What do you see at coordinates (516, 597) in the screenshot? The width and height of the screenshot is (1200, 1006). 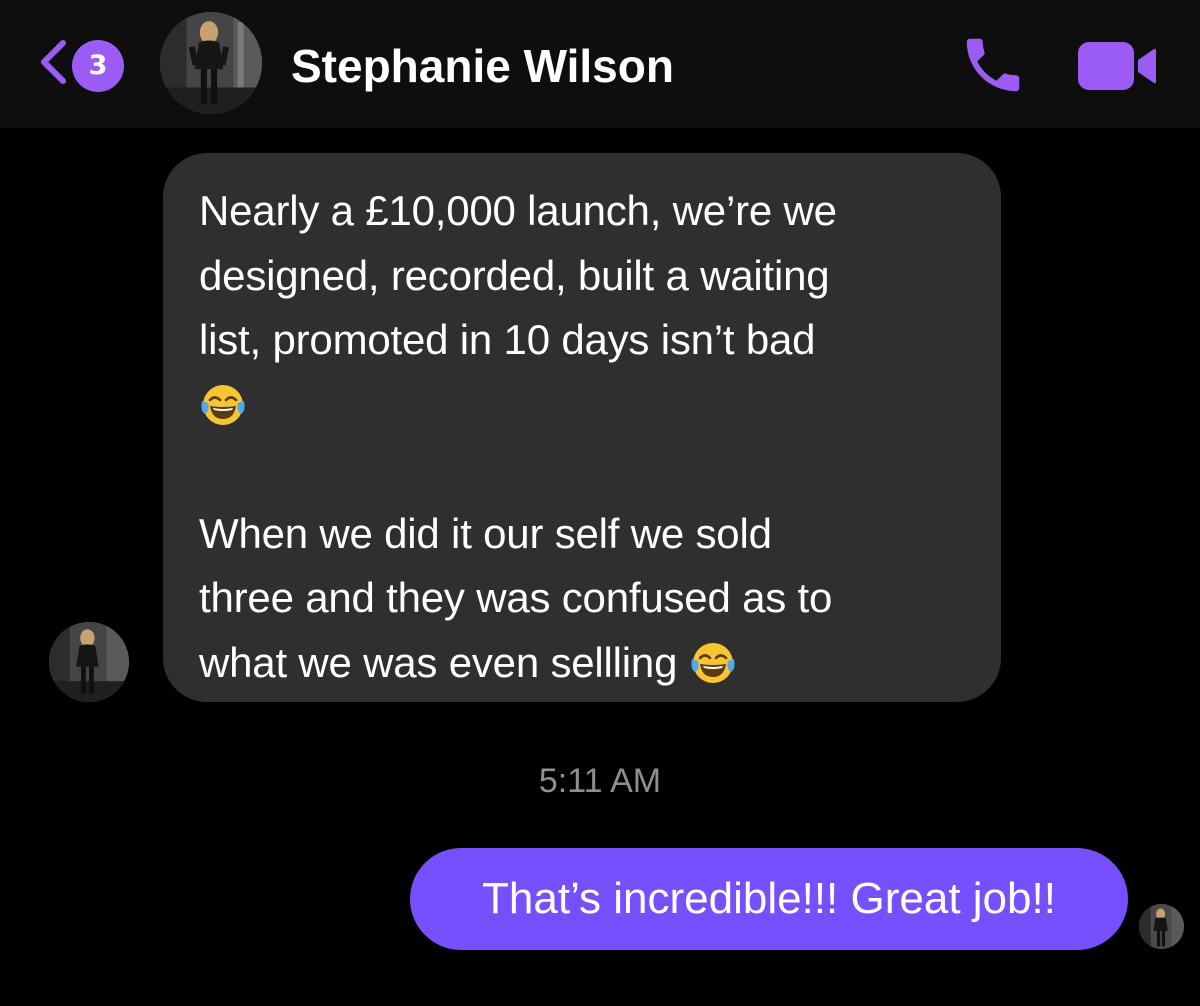 I see `message-line: three and they was confused as to` at bounding box center [516, 597].